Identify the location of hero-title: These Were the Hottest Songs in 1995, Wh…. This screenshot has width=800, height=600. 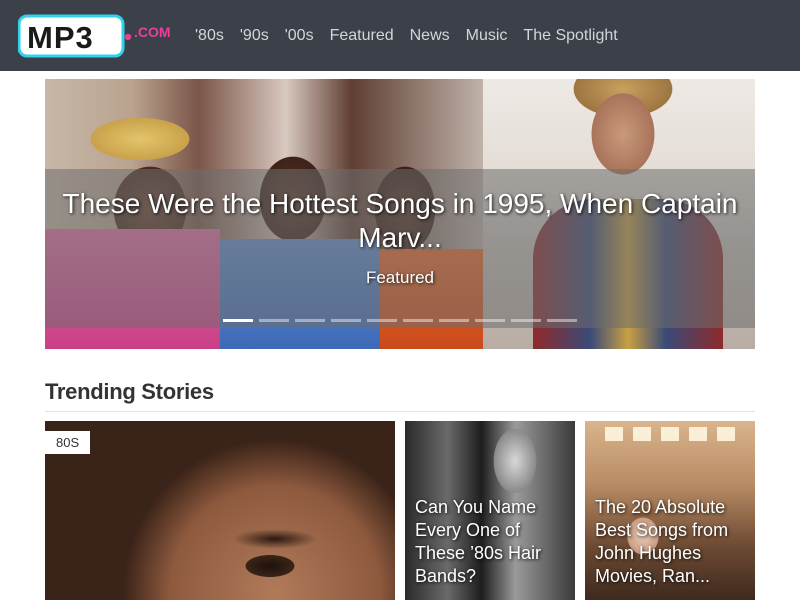
(400, 221).